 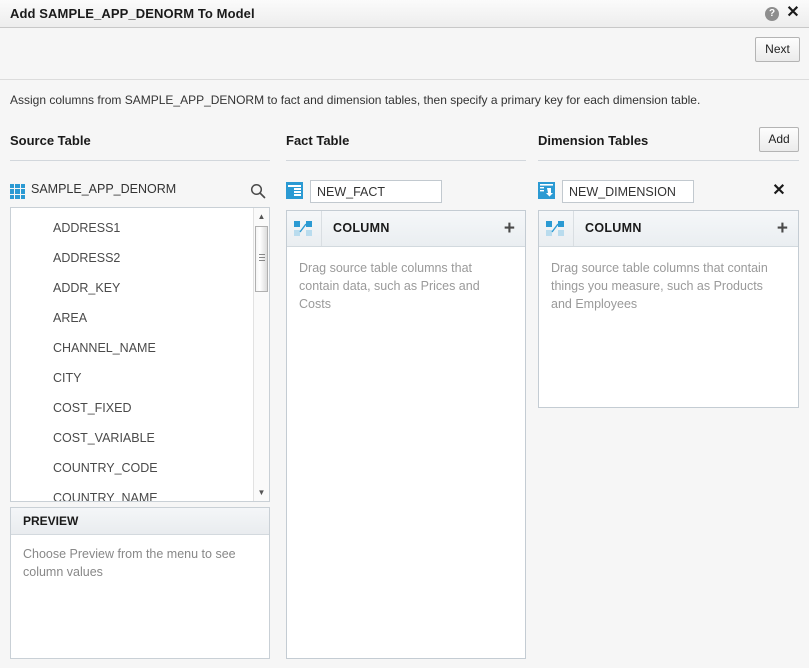 What do you see at coordinates (132, 378) in the screenshot?
I see `list-item: CITY` at bounding box center [132, 378].